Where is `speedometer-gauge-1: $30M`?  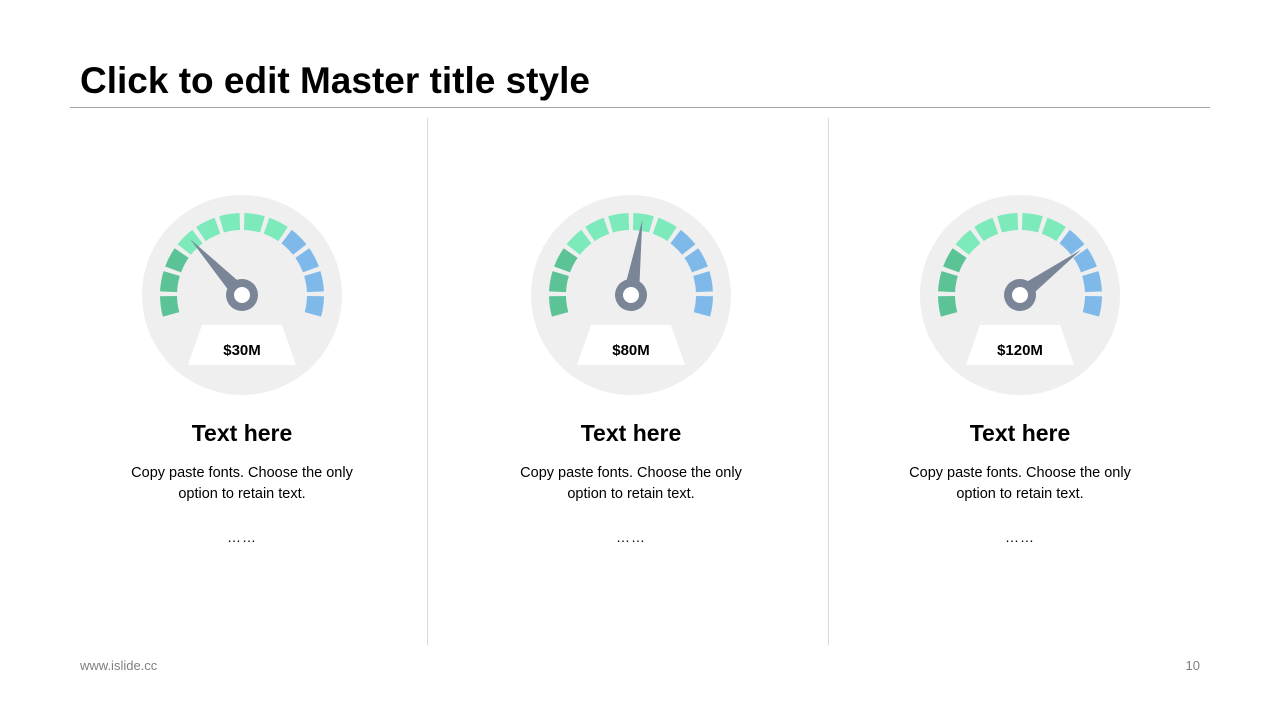 speedometer-gauge-1: $30M is located at coordinates (242, 295).